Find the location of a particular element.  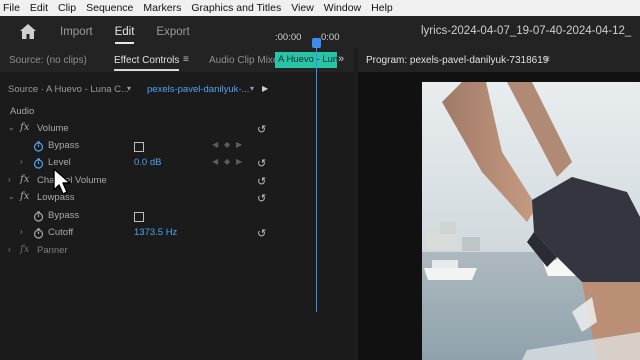

playhead-line is located at coordinates (316, 175).